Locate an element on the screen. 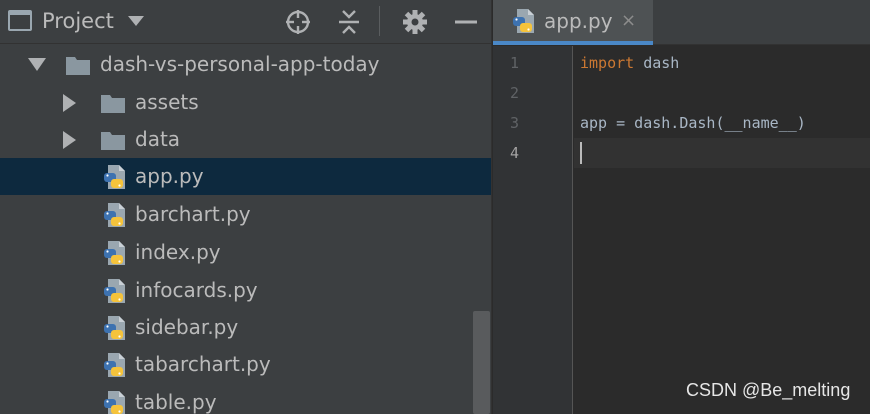  watermark: CSDN @Be_melting is located at coordinates (768, 390).